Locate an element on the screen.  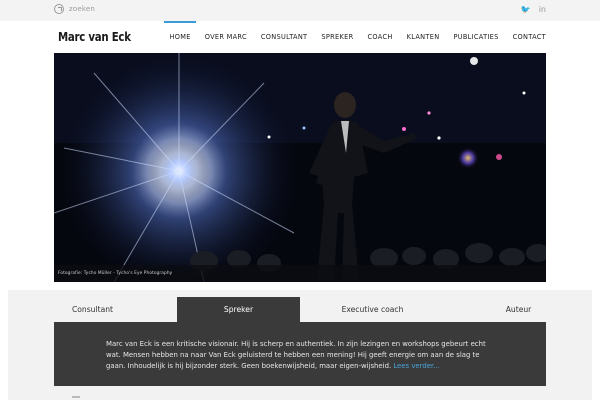
nav-over-marc: OVER MARC is located at coordinates (226, 37).